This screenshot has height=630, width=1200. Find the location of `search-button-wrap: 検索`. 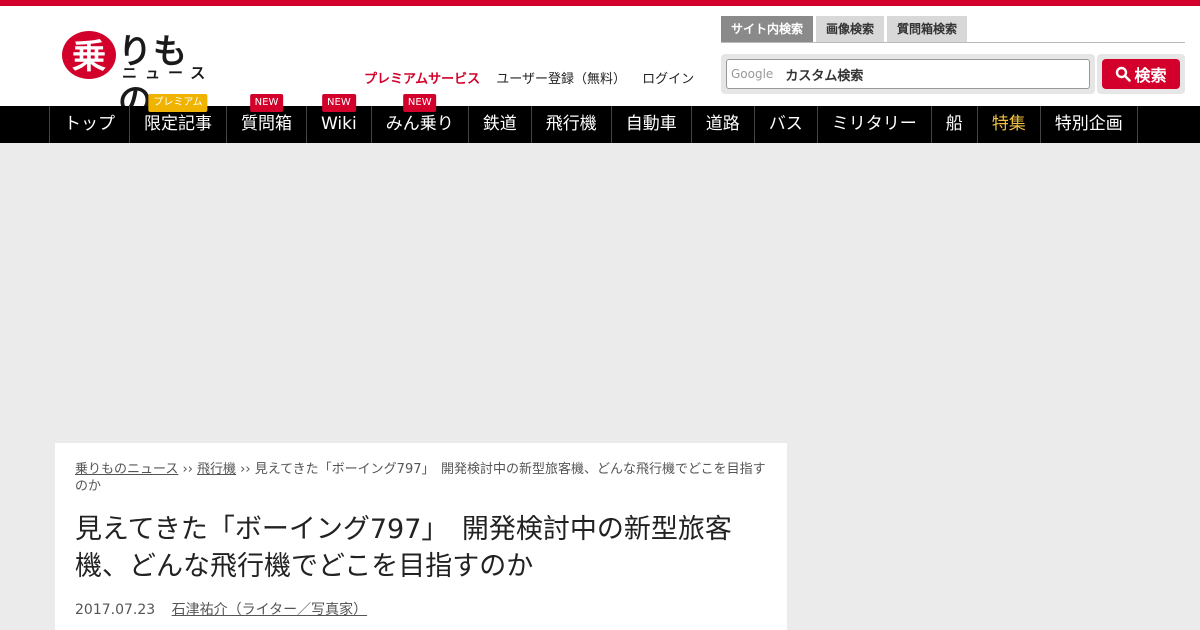

search-button-wrap: 検索 is located at coordinates (1141, 74).